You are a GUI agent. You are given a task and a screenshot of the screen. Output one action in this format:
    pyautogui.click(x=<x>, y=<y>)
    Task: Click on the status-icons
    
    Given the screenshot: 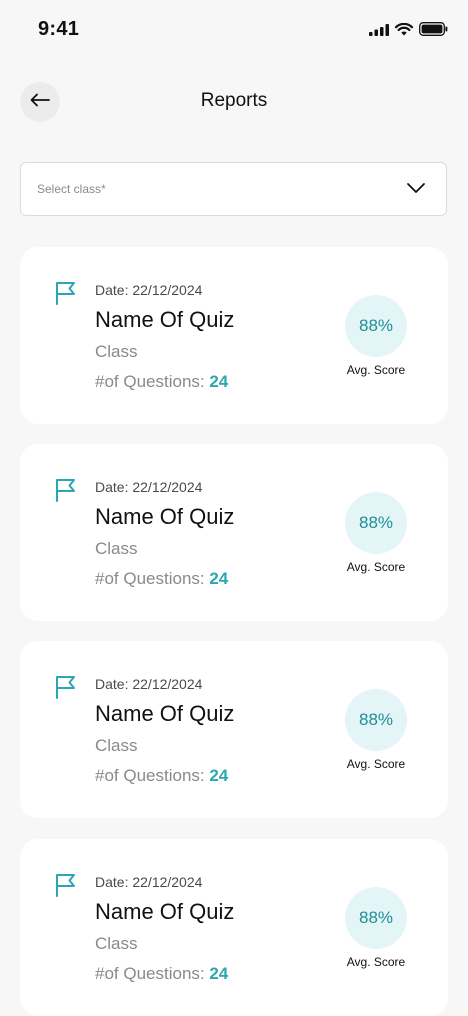 What is the action you would take?
    pyautogui.click(x=408, y=31)
    